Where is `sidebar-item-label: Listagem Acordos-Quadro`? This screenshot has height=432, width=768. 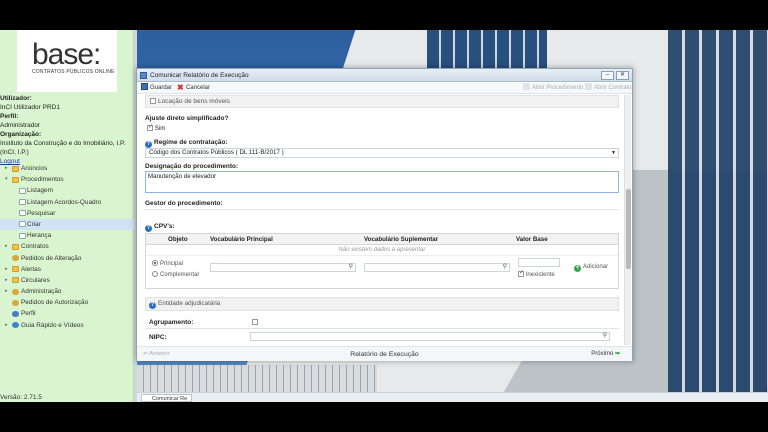 sidebar-item-label: Listagem Acordos-Quadro is located at coordinates (64, 202).